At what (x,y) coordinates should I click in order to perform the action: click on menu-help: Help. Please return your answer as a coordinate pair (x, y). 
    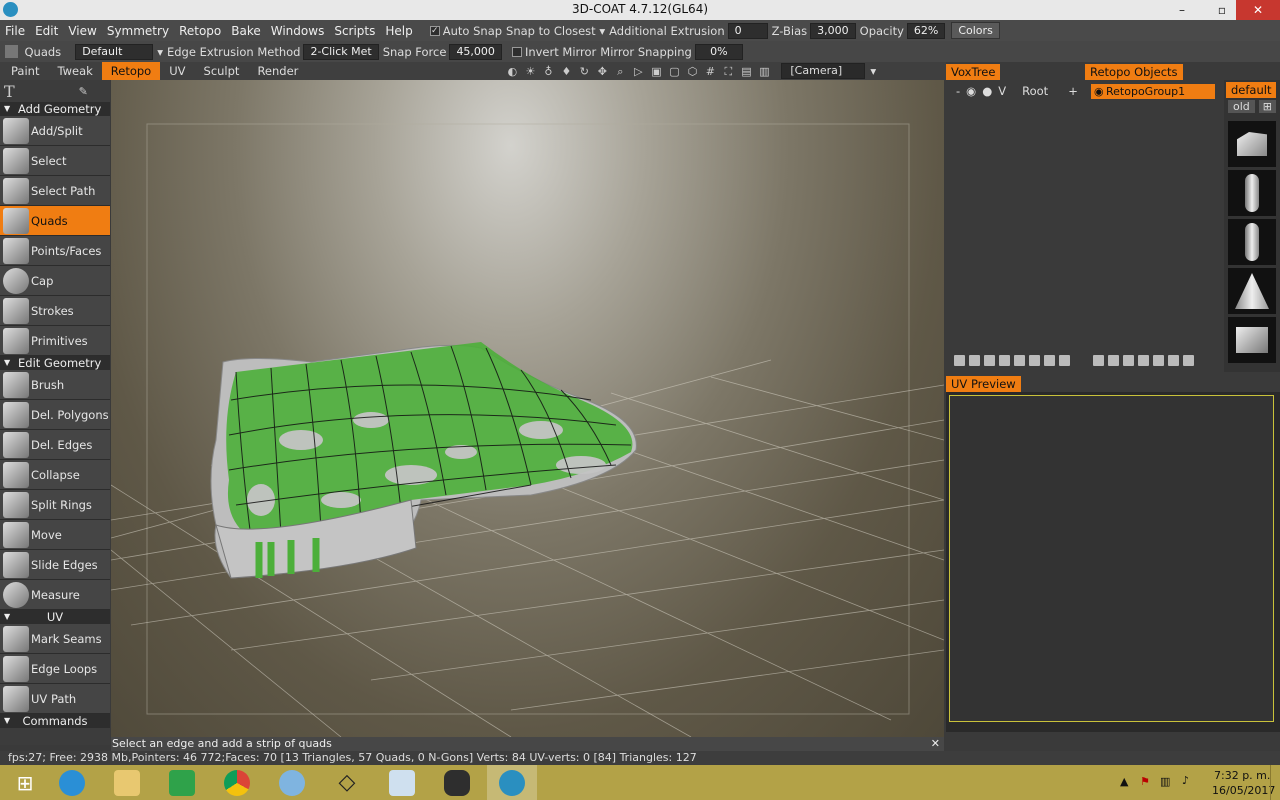
    Looking at the image, I should click on (398, 31).